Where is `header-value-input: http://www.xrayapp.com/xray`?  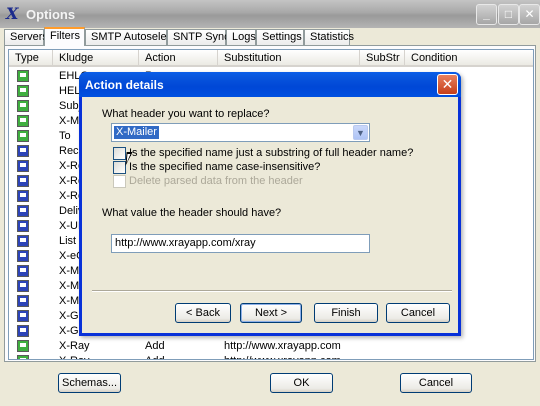 header-value-input: http://www.xrayapp.com/xray is located at coordinates (240, 243).